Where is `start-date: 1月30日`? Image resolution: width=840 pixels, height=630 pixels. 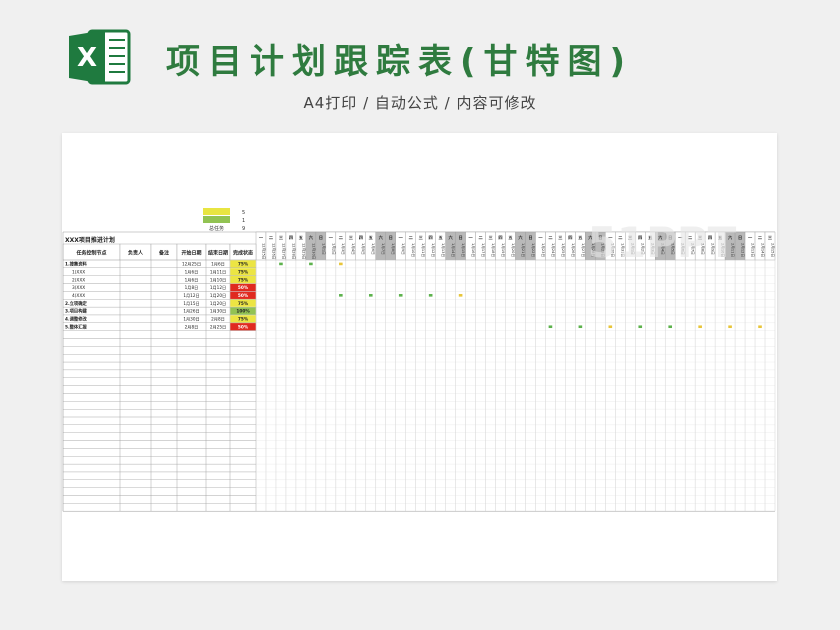
start-date: 1月30日 is located at coordinates (191, 320).